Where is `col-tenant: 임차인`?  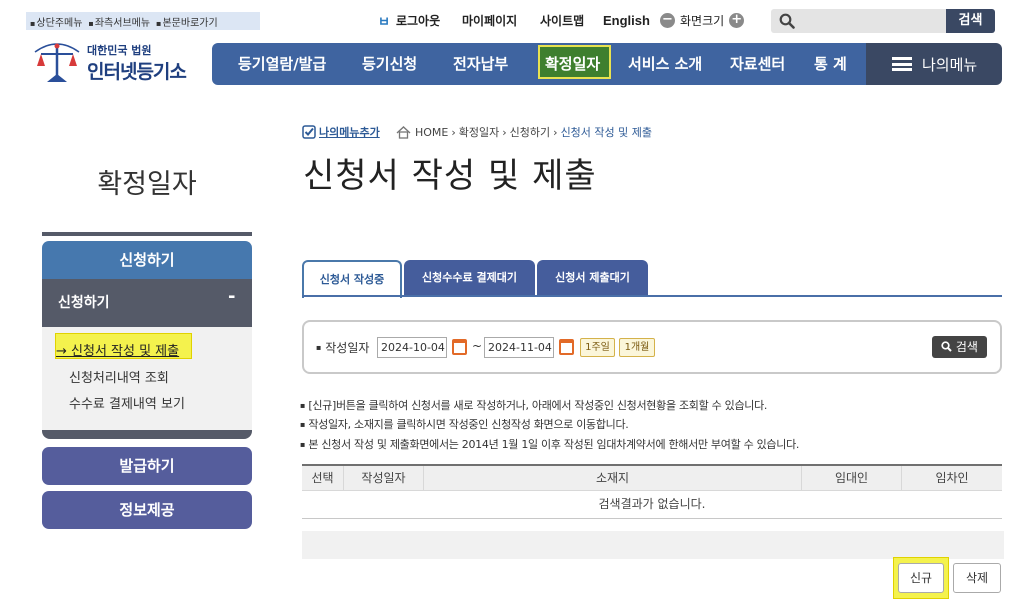
col-tenant: 임차인 is located at coordinates (952, 478).